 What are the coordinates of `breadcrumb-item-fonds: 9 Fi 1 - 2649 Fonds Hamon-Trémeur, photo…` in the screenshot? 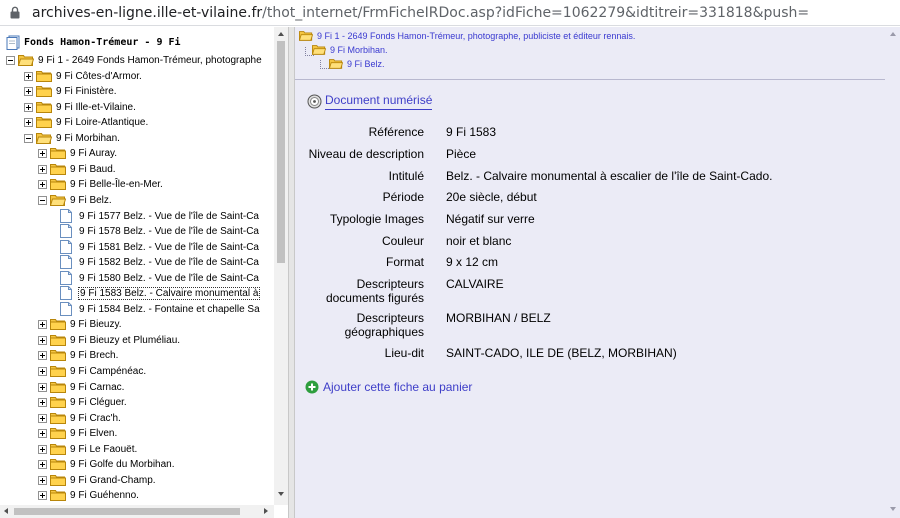 It's located at (467, 35).